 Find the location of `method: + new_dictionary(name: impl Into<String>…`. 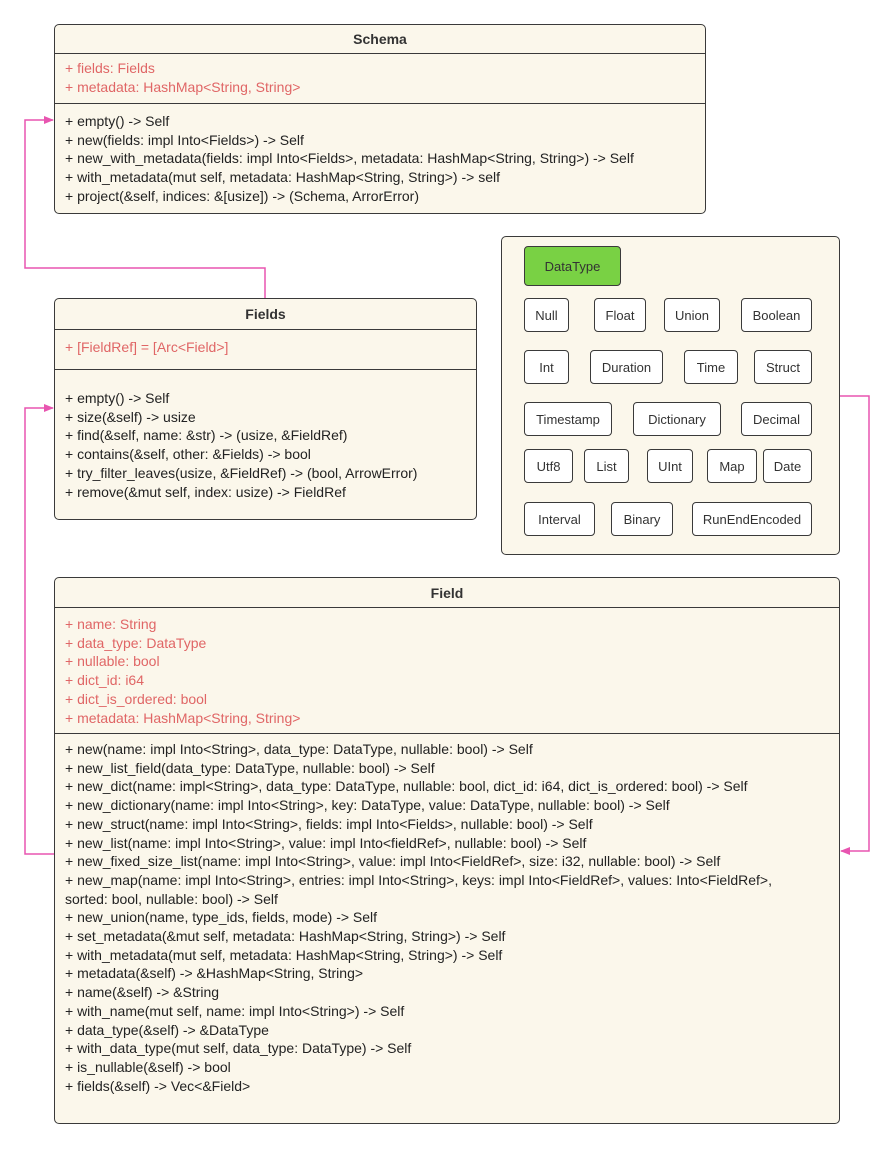

method: + new_dictionary(name: impl Into<String>… is located at coordinates (367, 805).